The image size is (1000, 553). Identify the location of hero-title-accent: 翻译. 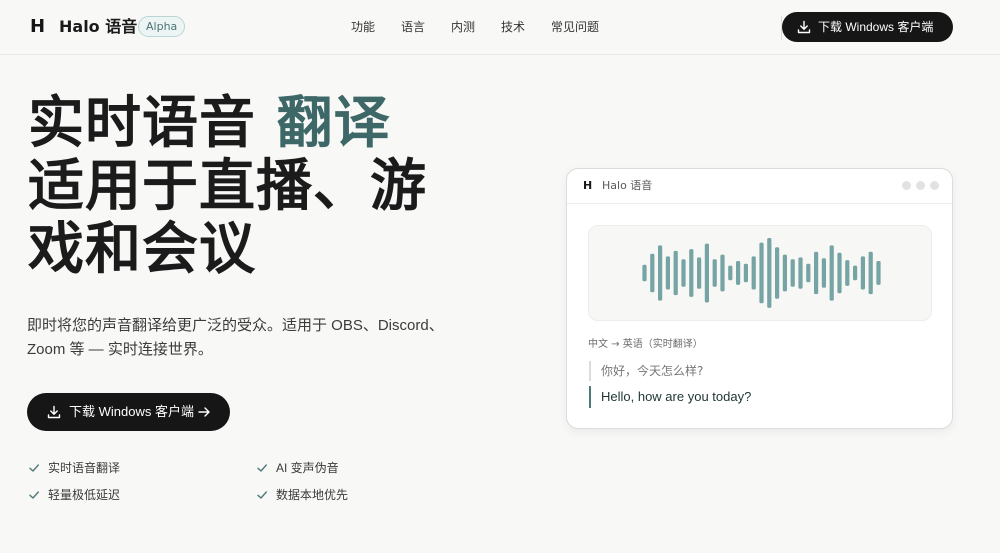
(333, 123).